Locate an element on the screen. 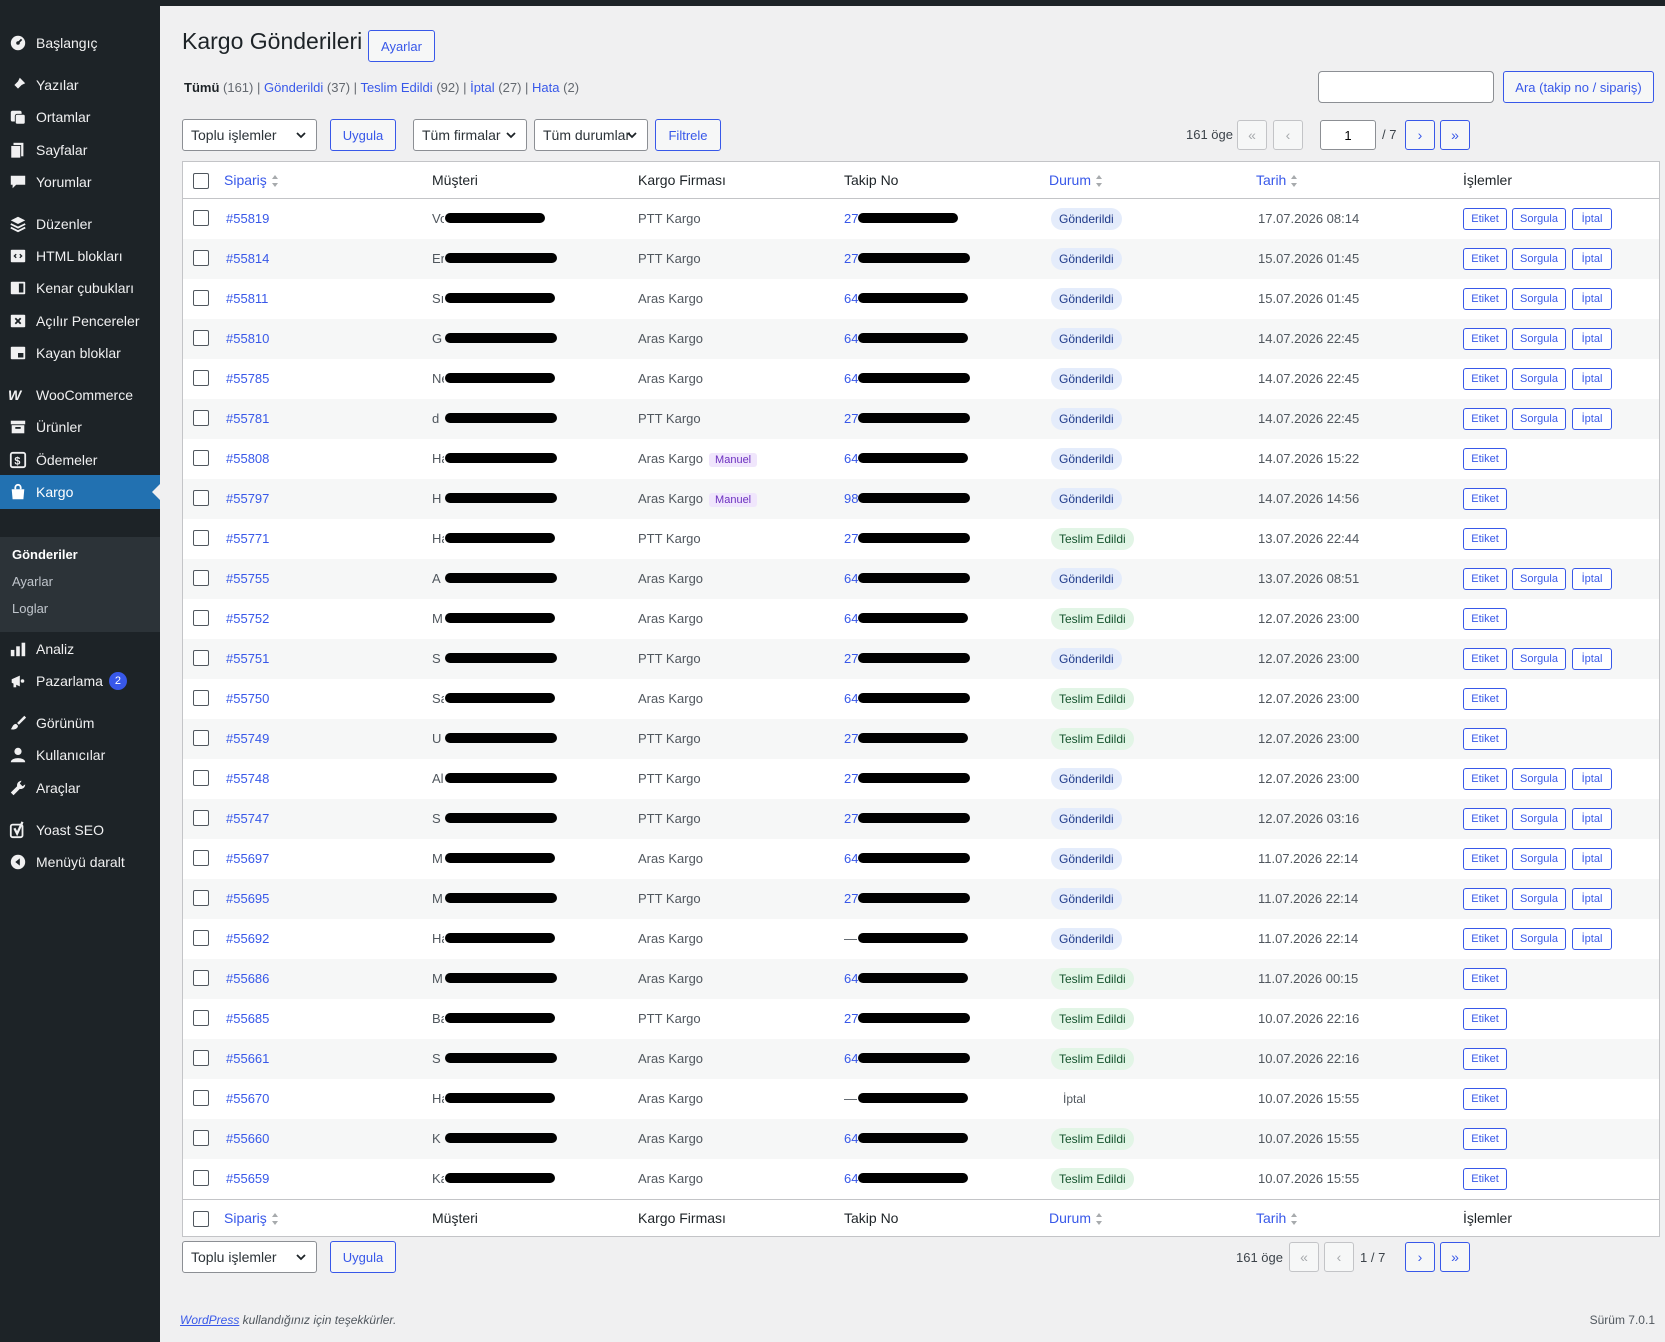  order-link: #55660 is located at coordinates (247, 1138).